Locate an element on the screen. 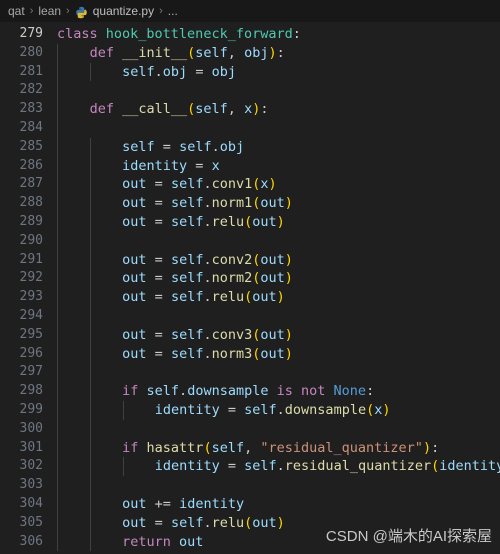 The height and width of the screenshot is (554, 500). code-text: out = self.conv1(x) is located at coordinates (250, 184).